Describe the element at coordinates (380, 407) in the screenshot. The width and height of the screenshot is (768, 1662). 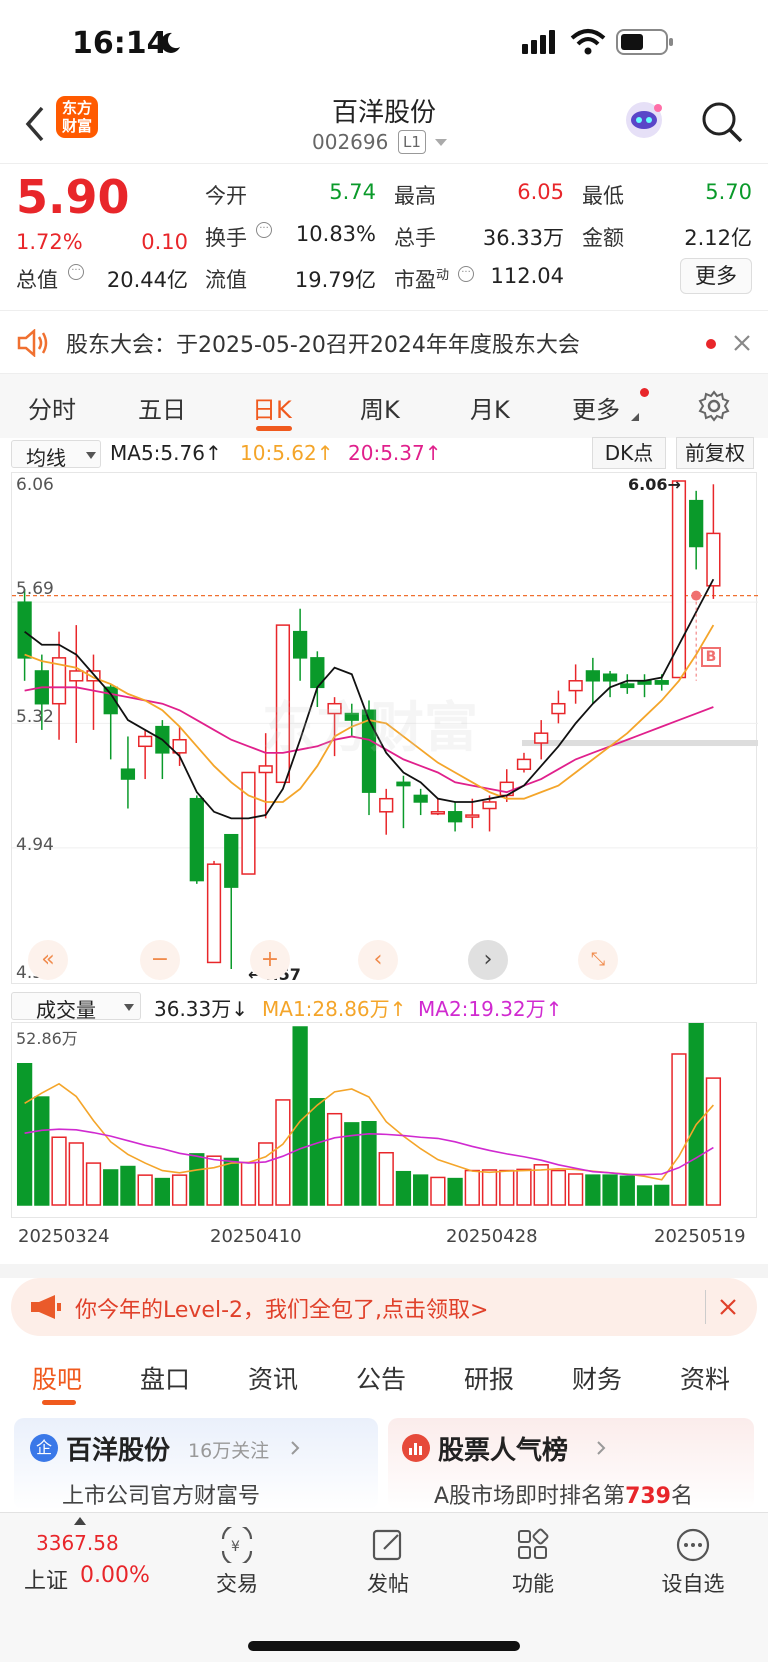
I see `tab-weekly-k: 周K` at that location.